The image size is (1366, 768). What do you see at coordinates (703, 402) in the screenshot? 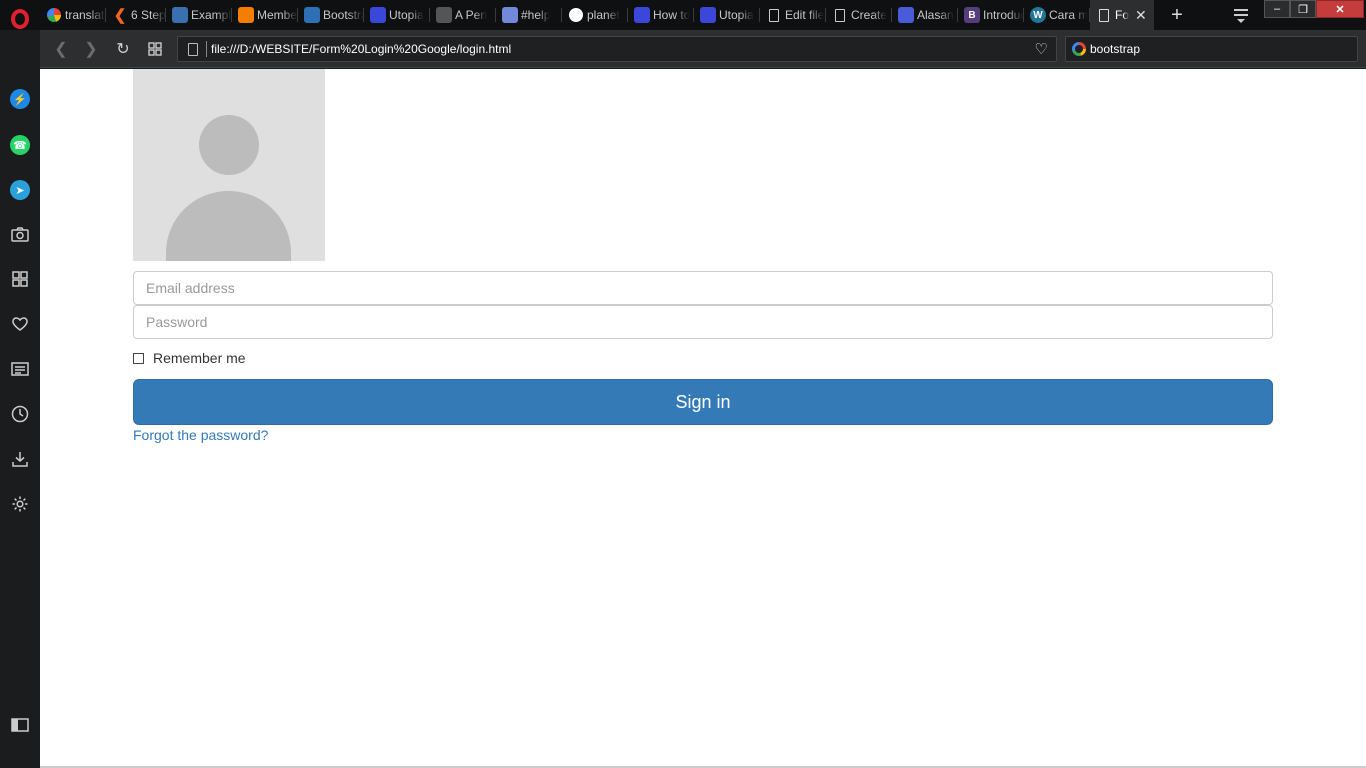
I see `sign-in-button: Sign in` at bounding box center [703, 402].